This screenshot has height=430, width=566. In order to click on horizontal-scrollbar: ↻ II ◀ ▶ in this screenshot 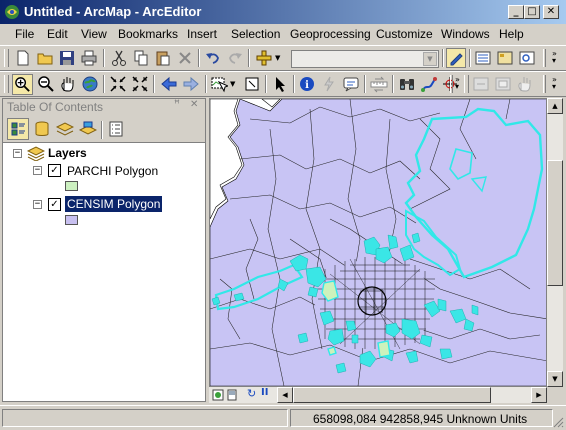, I will do `click(378, 395)`.